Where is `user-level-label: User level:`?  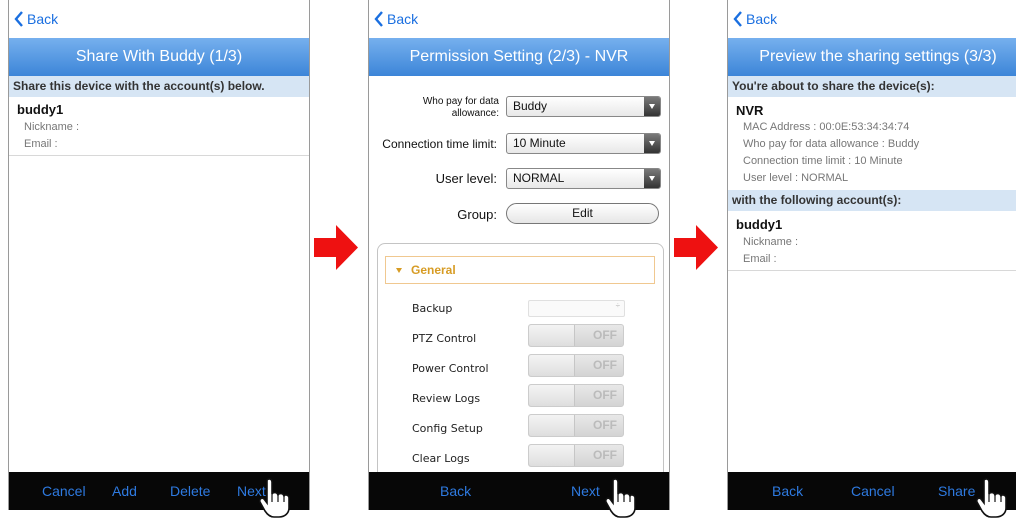 user-level-label: User level: is located at coordinates (466, 178).